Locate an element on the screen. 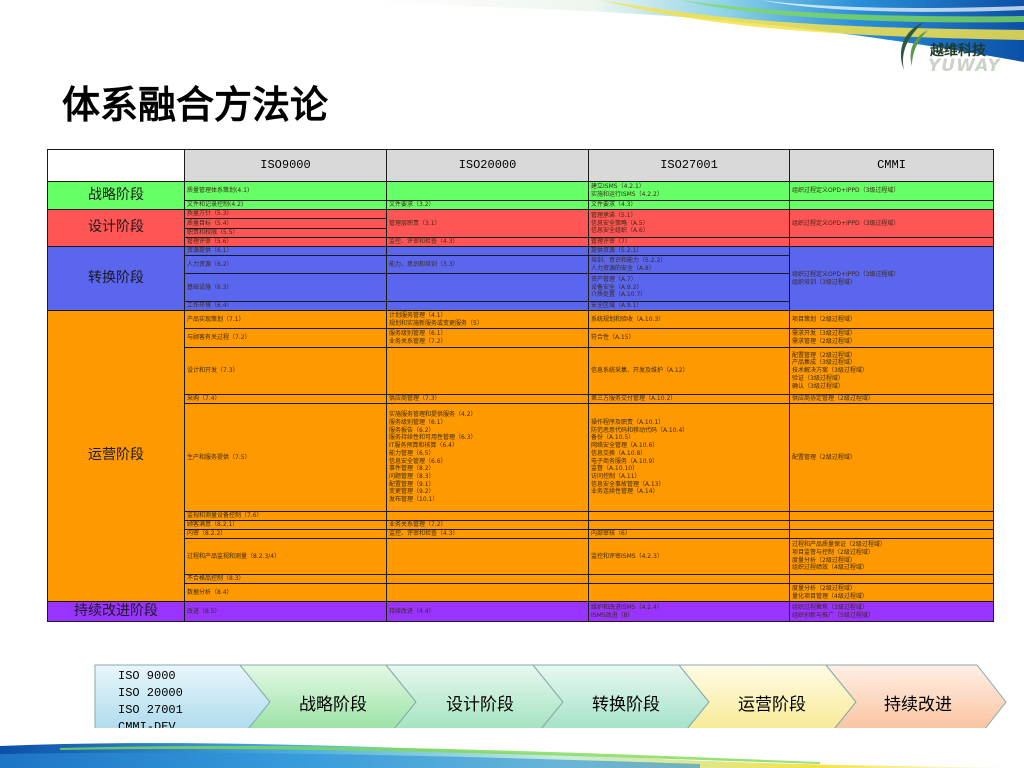  cell-cmmi: 度量分析（2级过程域） 量化项目管理（4级过程域） is located at coordinates (891, 592).